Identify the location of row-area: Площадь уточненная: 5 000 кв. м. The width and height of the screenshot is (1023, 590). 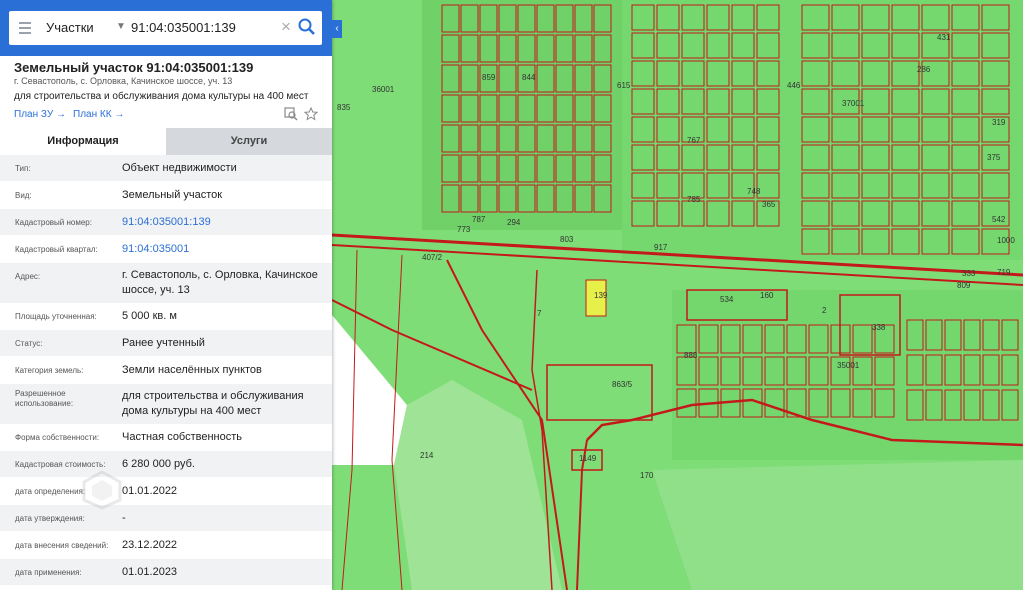
(166, 317).